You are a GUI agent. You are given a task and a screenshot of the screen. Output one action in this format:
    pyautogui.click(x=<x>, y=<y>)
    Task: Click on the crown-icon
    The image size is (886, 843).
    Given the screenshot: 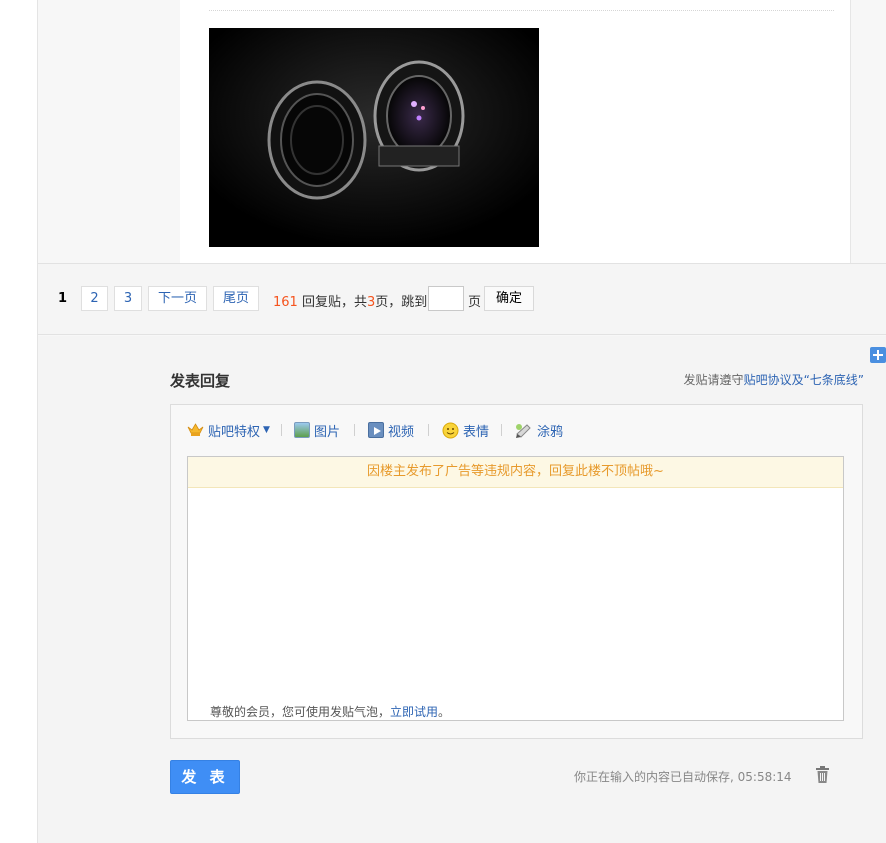 What is the action you would take?
    pyautogui.click(x=195, y=430)
    